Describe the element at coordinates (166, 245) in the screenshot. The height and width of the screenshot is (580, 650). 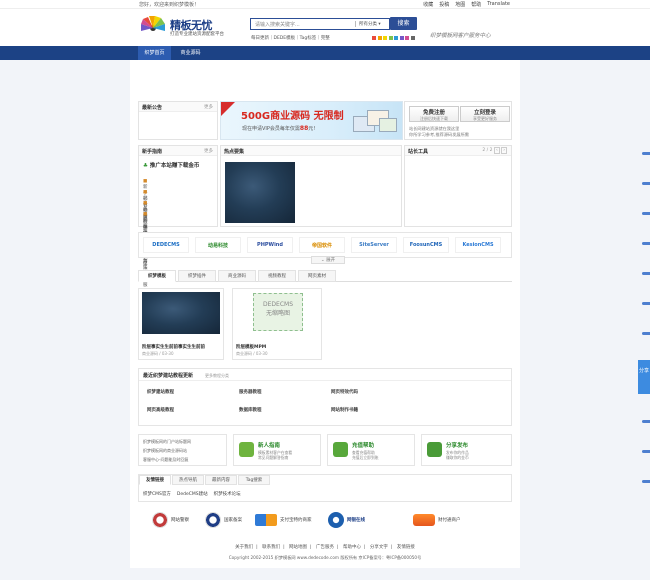
I see `brand-dedecms: DEDECMS` at that location.